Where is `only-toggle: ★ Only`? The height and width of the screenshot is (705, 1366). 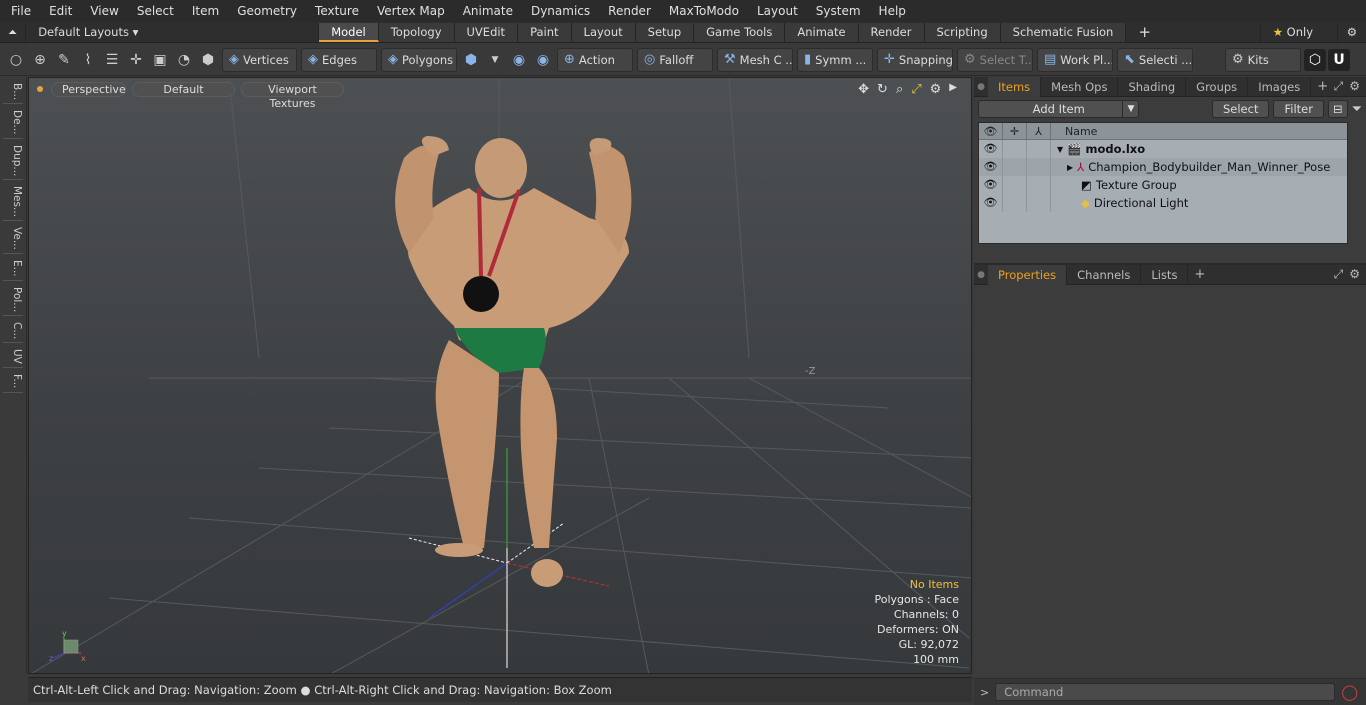 only-toggle: ★ Only is located at coordinates (1298, 32).